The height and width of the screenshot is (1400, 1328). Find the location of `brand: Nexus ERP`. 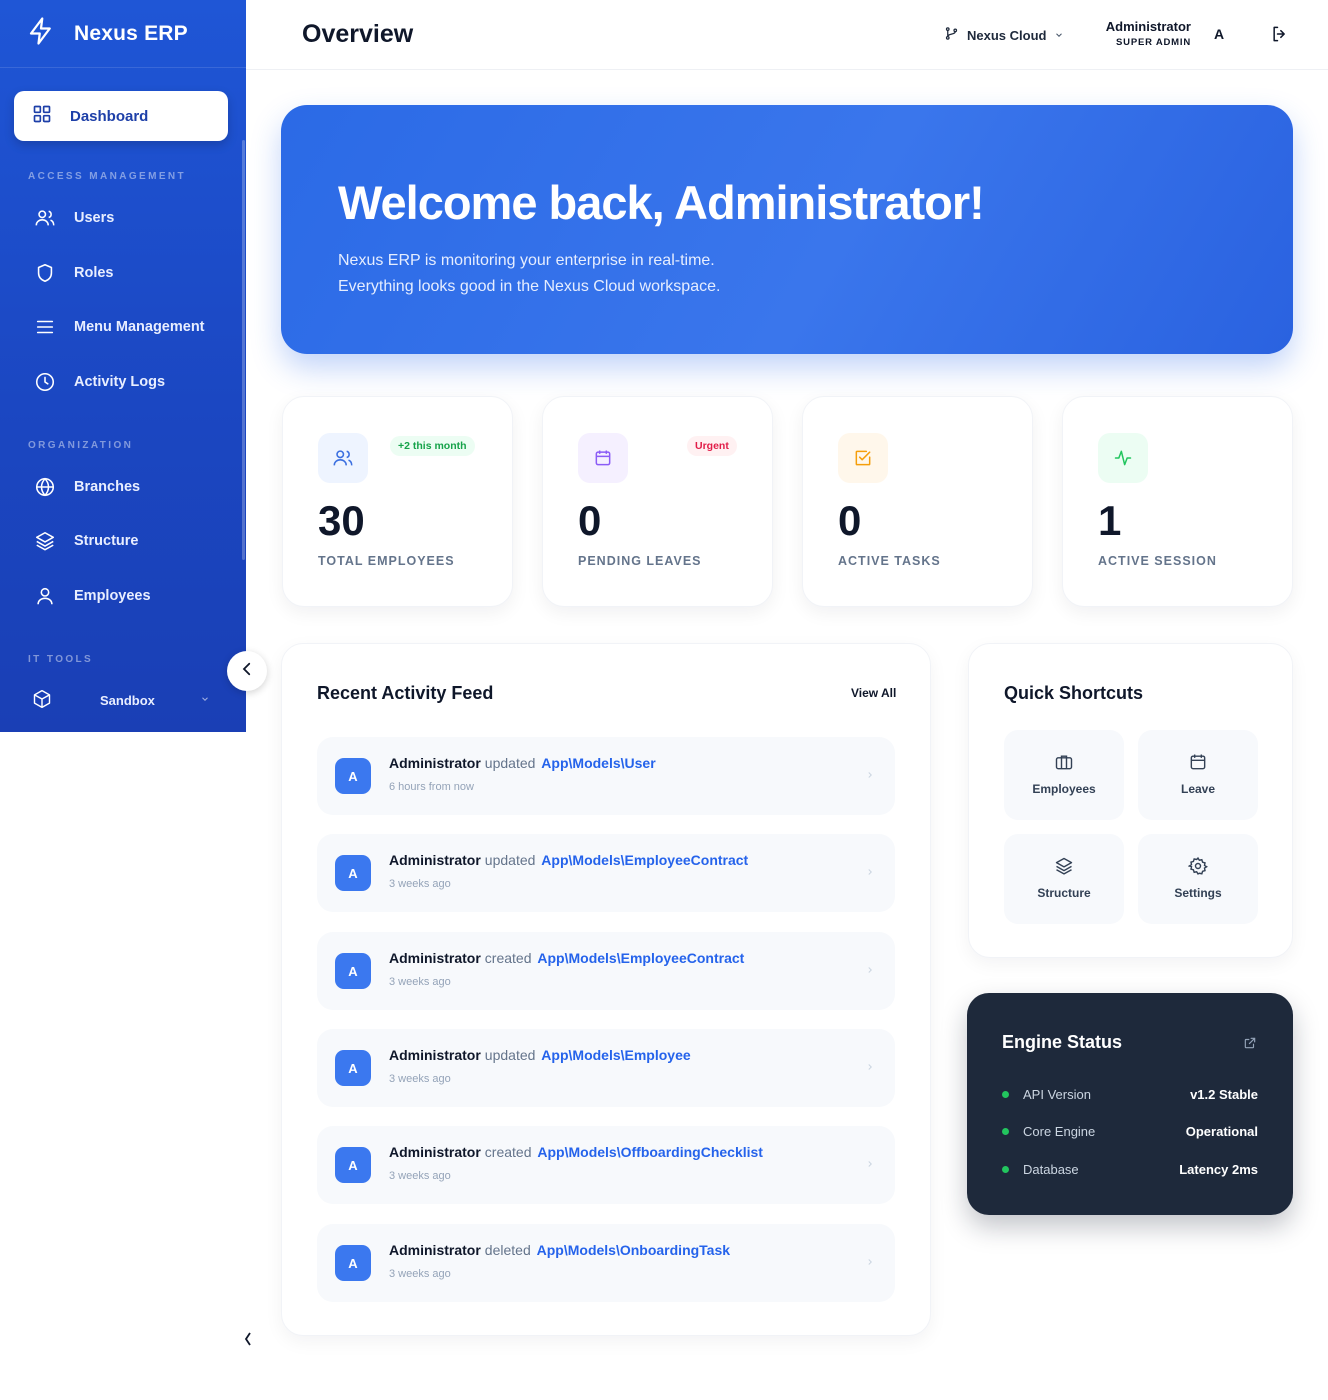

brand: Nexus ERP is located at coordinates (123, 34).